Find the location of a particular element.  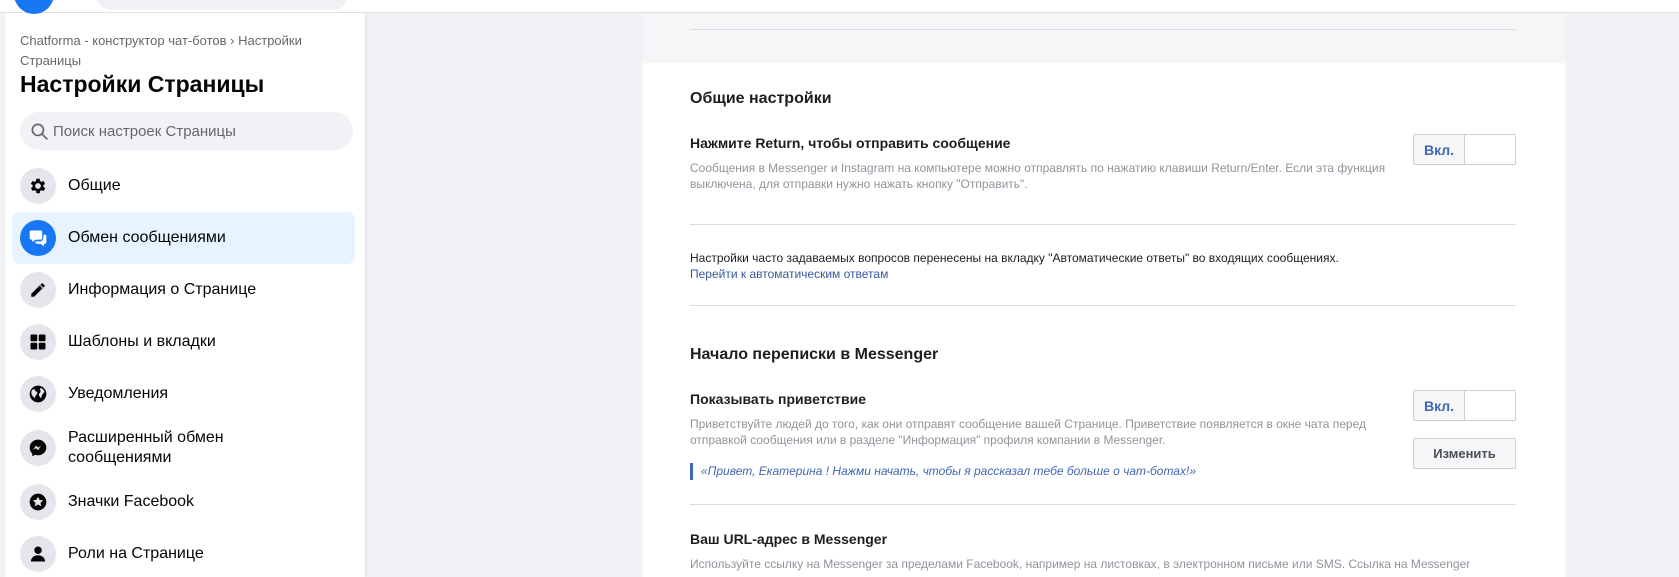

messenger-url-title: Ваш URL-адрес в Messenger is located at coordinates (789, 539).